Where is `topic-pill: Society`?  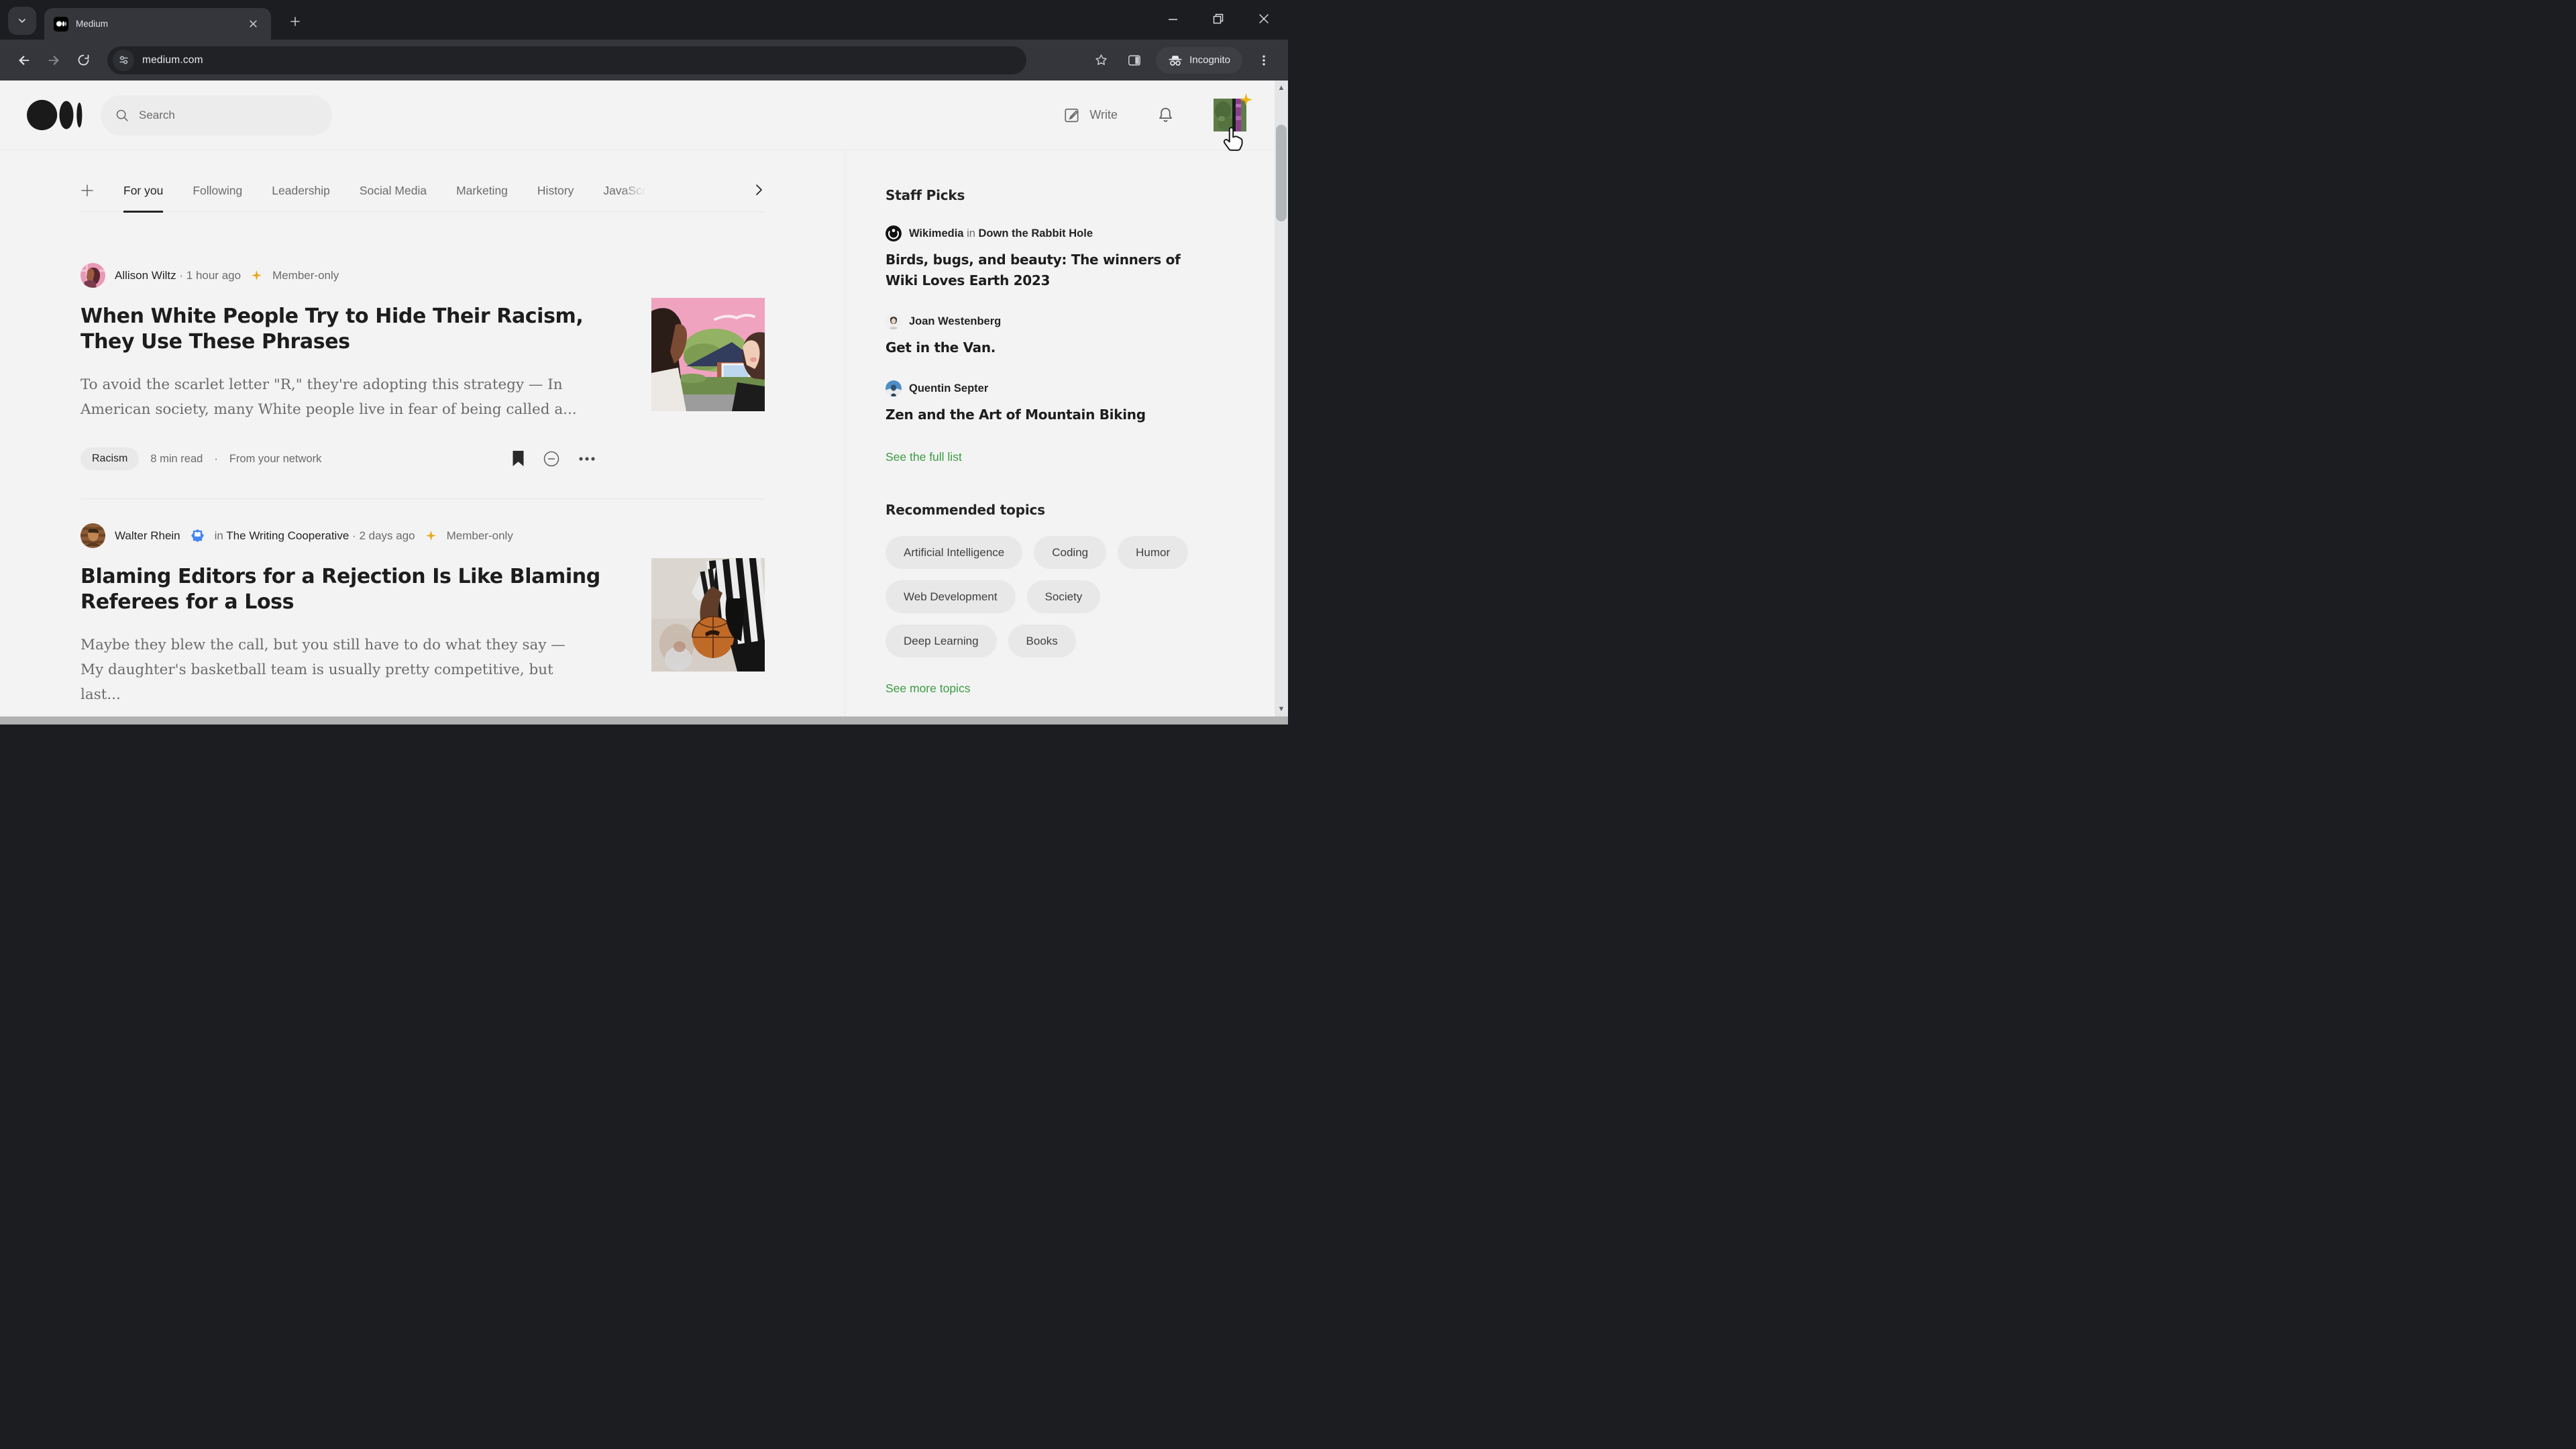
topic-pill: Society is located at coordinates (1063, 596).